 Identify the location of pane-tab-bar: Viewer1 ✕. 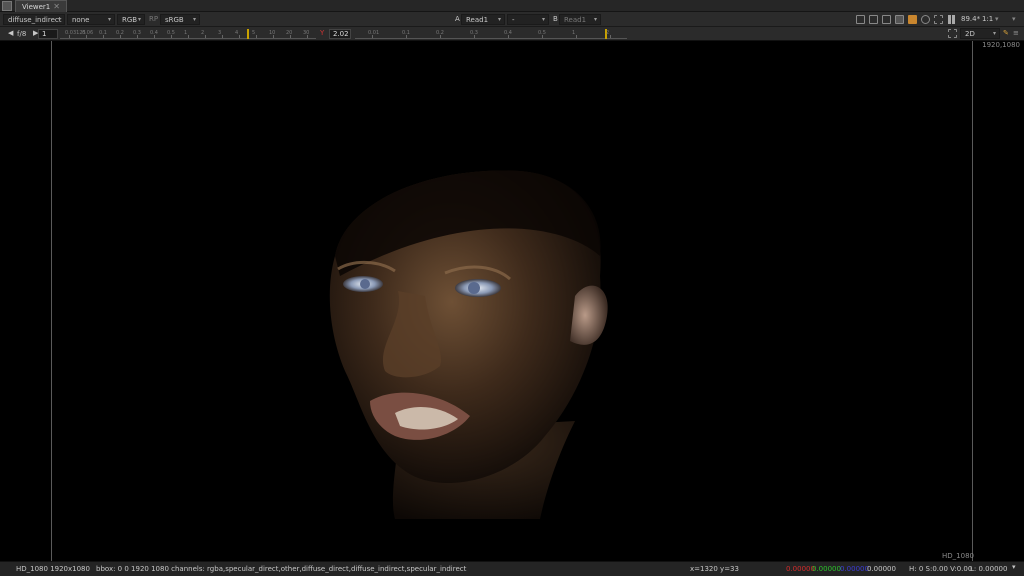
(512, 6).